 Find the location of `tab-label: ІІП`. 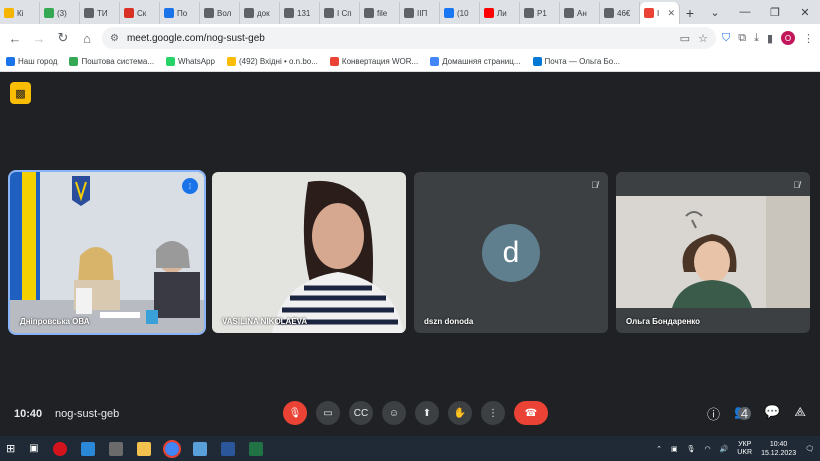

tab-label: ІІП is located at coordinates (422, 13).